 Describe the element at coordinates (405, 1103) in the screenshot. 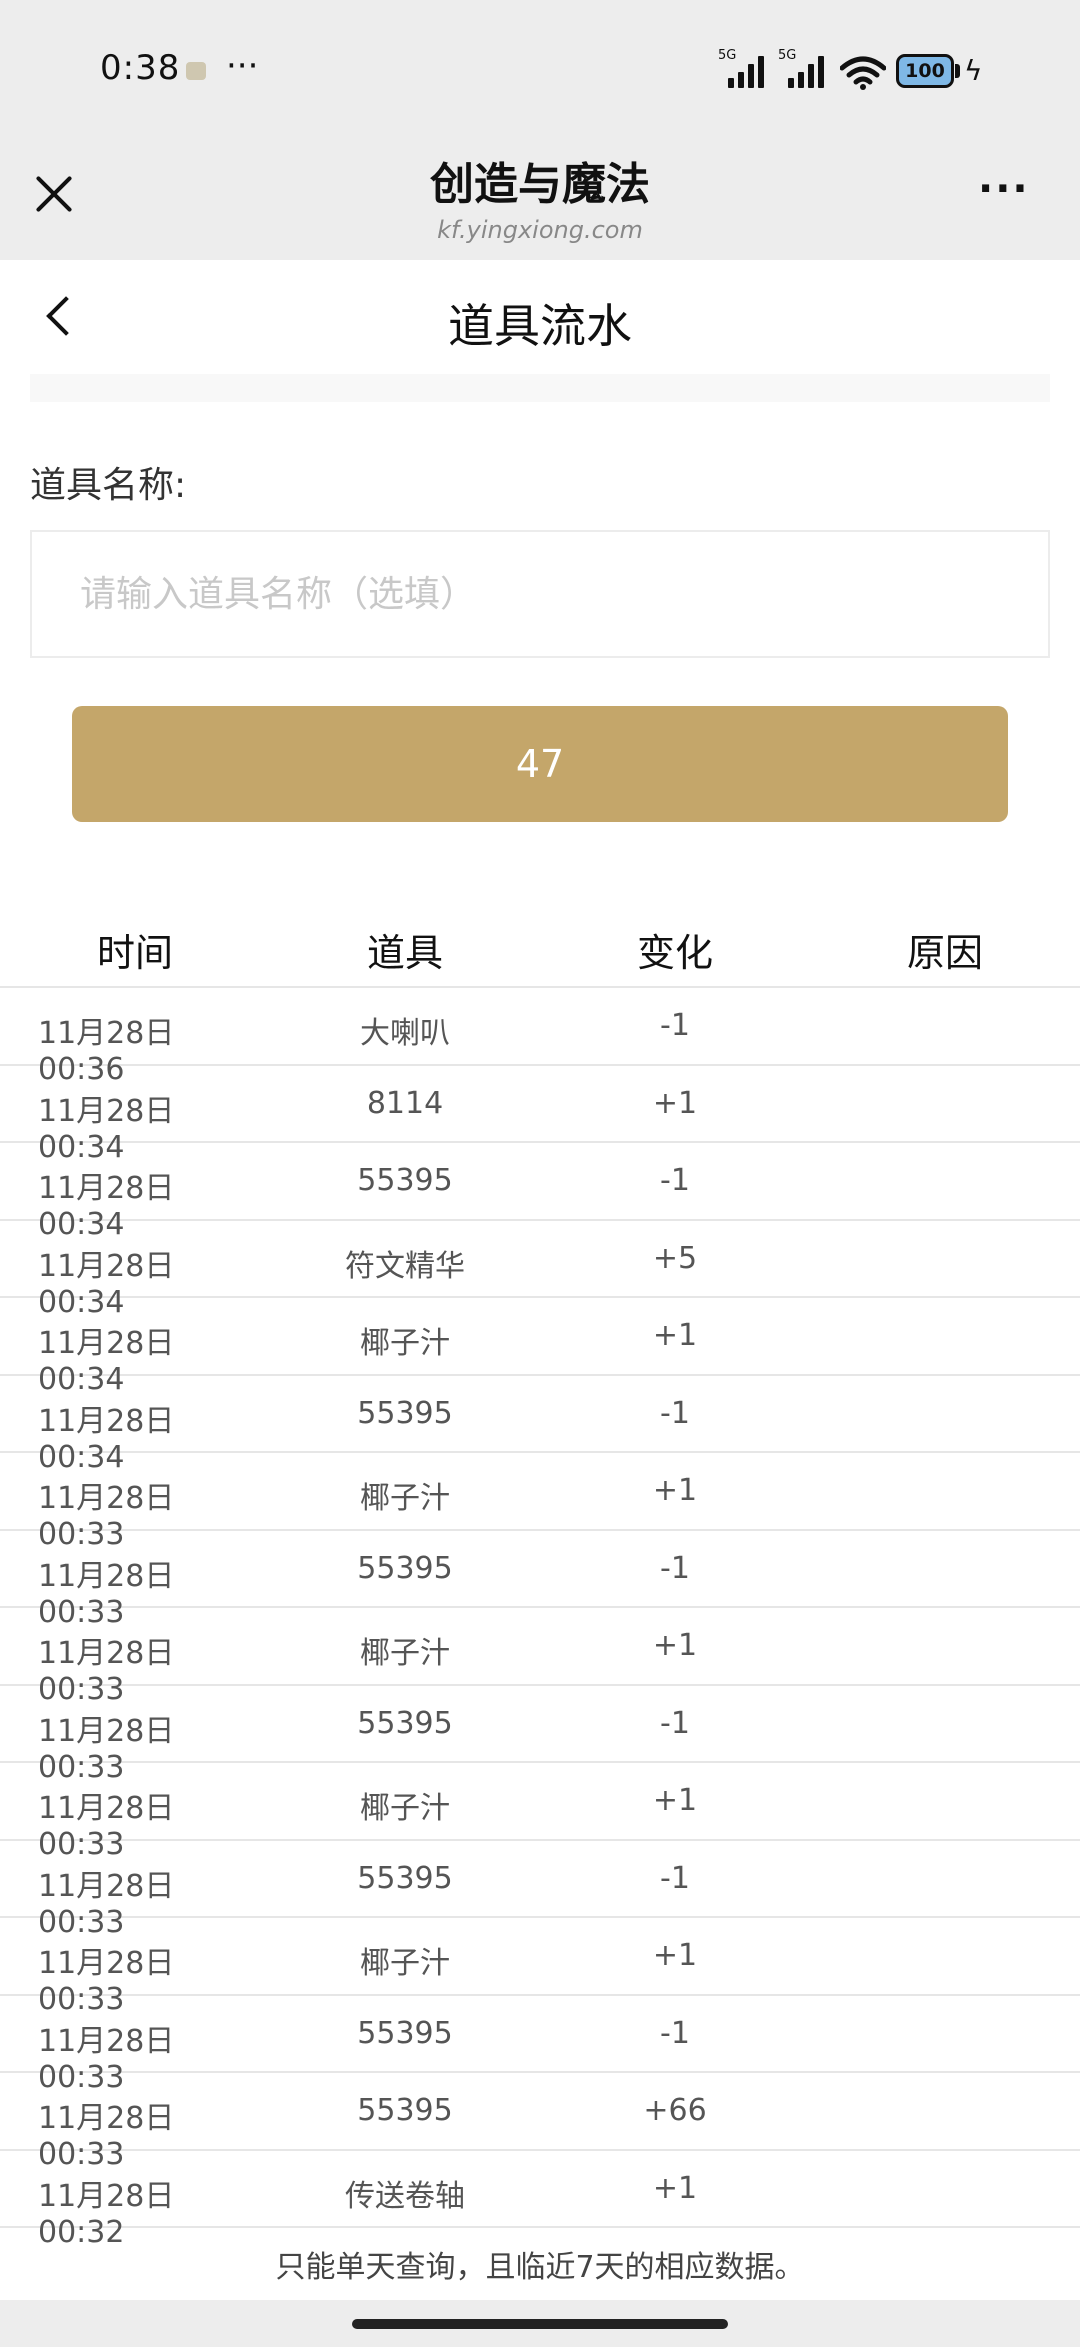

I see `cell-item: 8114` at that location.